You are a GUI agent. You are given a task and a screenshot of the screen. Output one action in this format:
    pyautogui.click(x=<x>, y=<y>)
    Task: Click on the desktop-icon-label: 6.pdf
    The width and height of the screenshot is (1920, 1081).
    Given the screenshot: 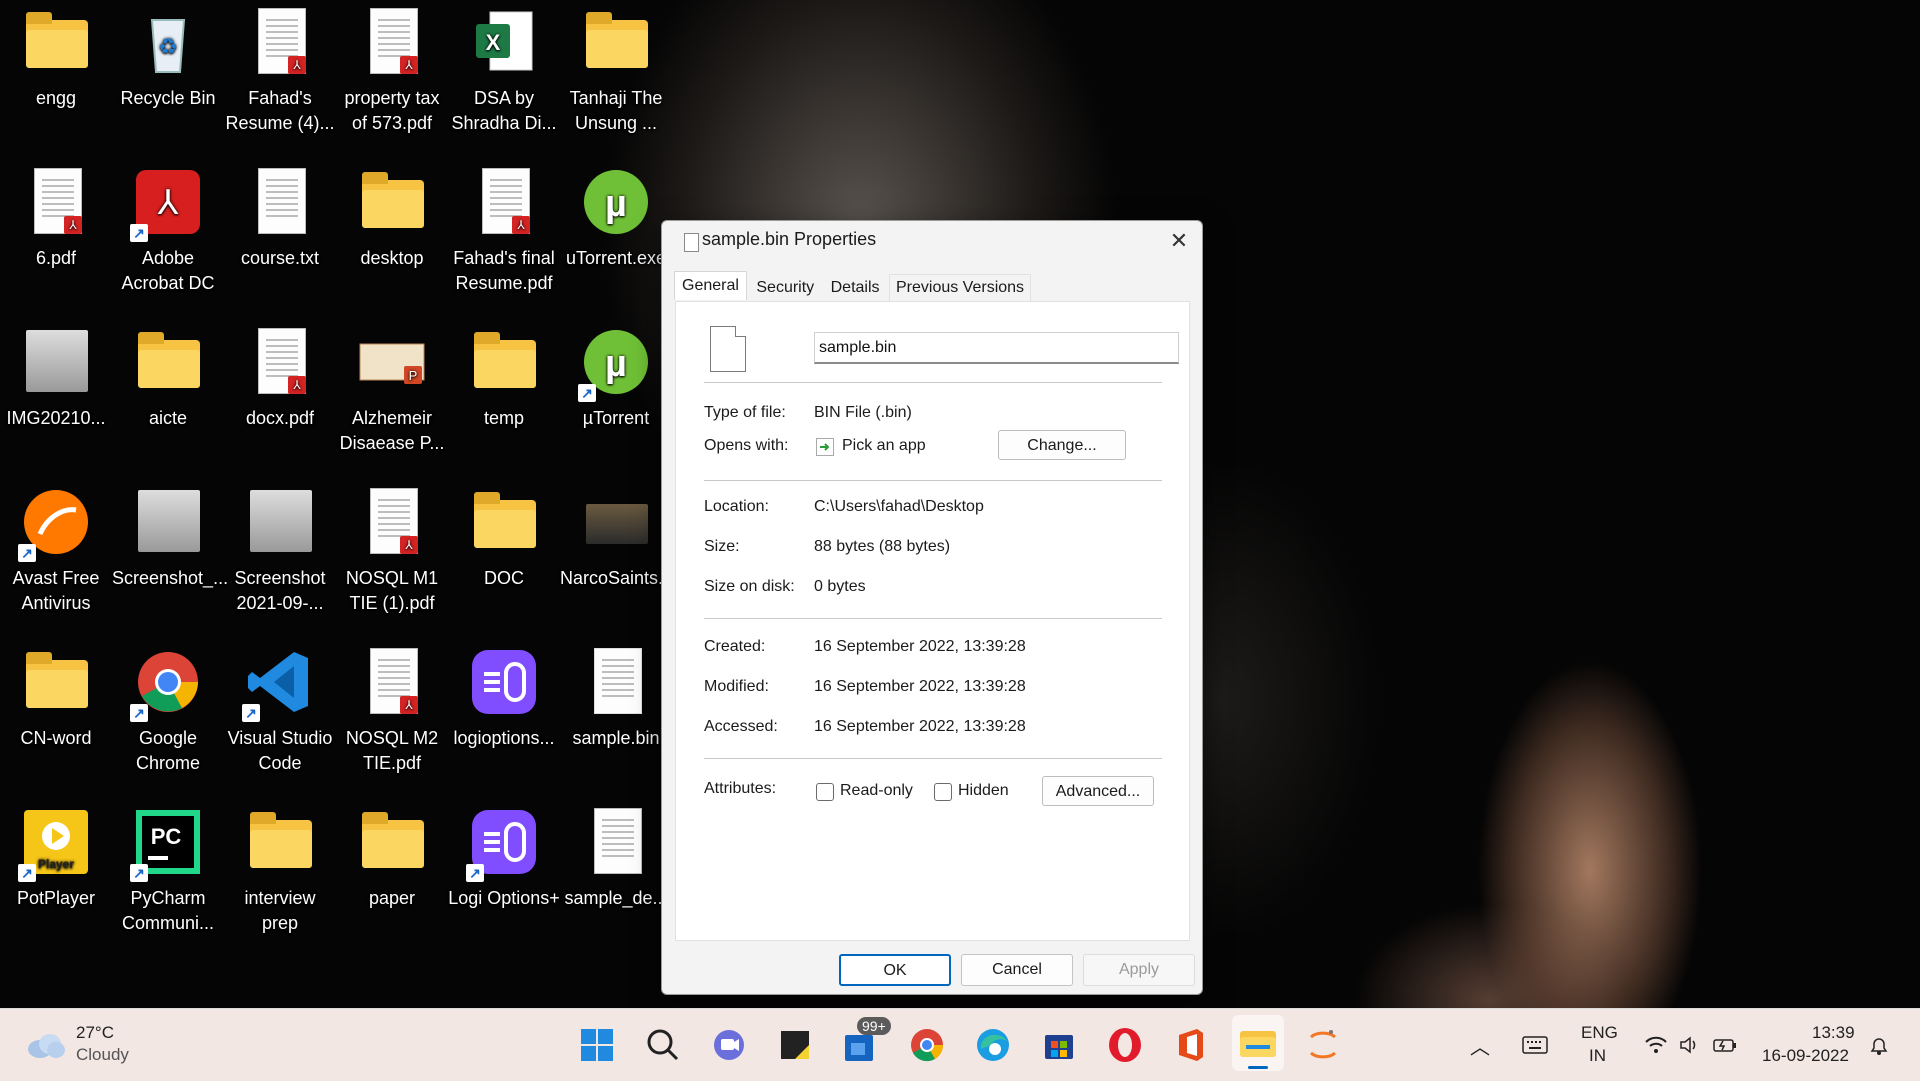 What is the action you would take?
    pyautogui.click(x=56, y=258)
    